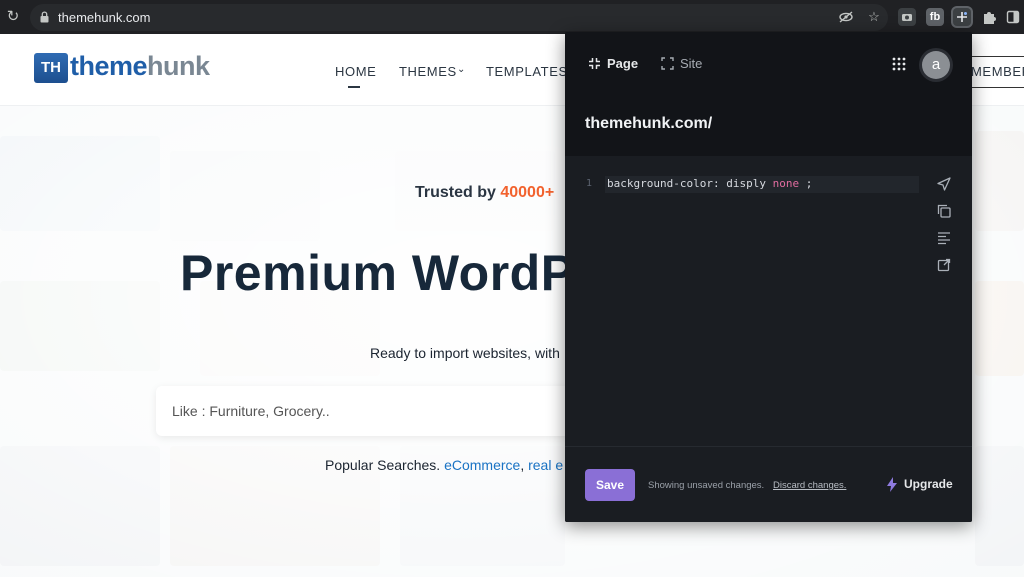 The image size is (1024, 577). I want to click on template-search, so click(371, 411).